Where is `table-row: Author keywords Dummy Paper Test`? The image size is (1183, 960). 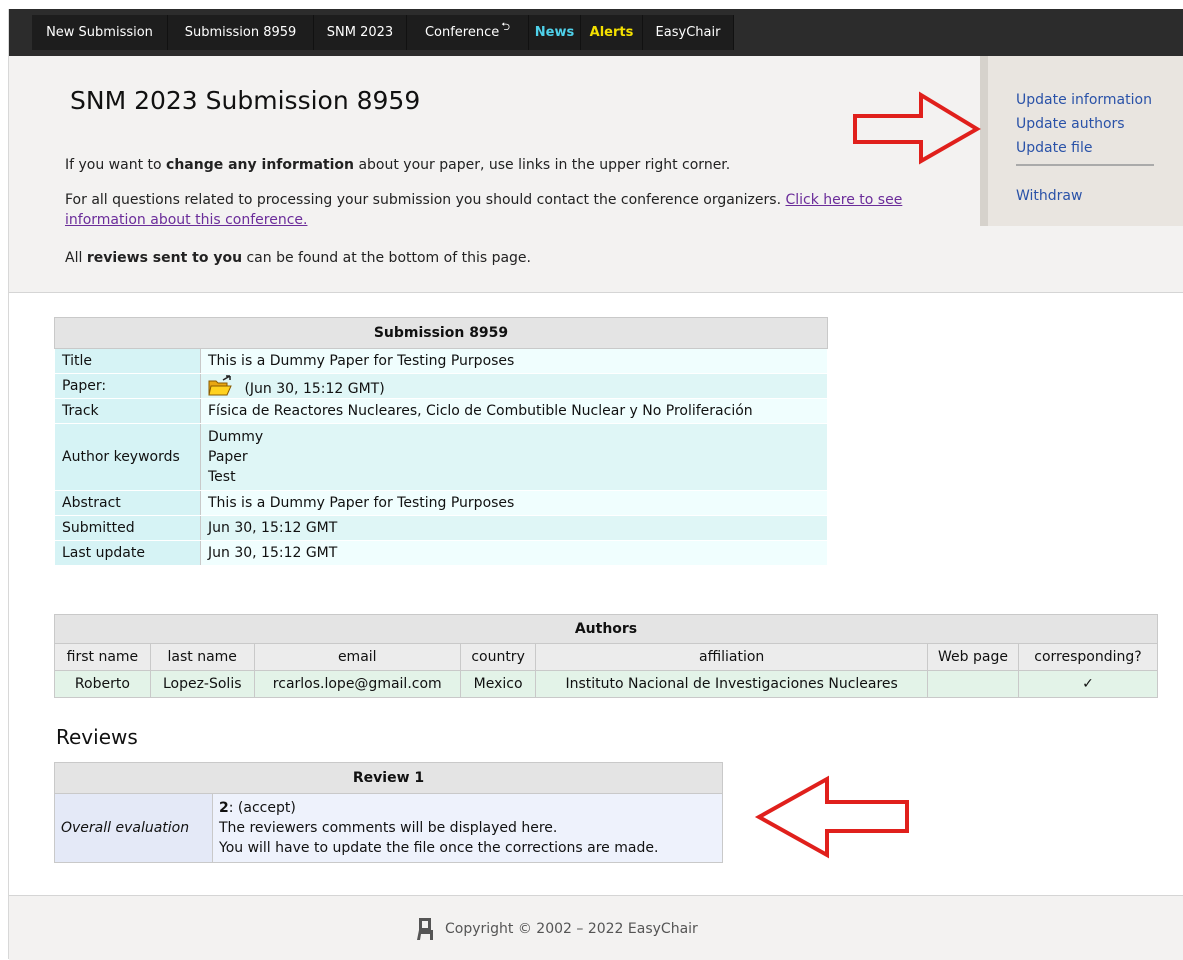 table-row: Author keywords Dummy Paper Test is located at coordinates (441, 457).